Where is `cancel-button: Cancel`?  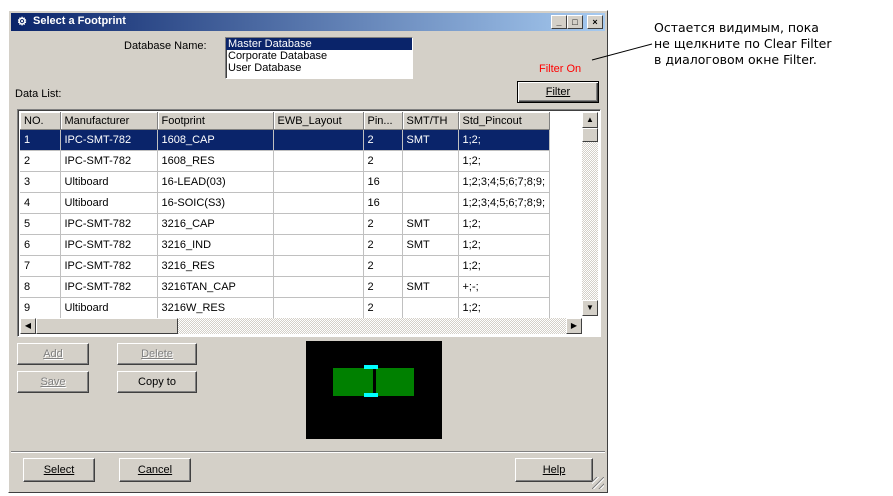 cancel-button: Cancel is located at coordinates (155, 470).